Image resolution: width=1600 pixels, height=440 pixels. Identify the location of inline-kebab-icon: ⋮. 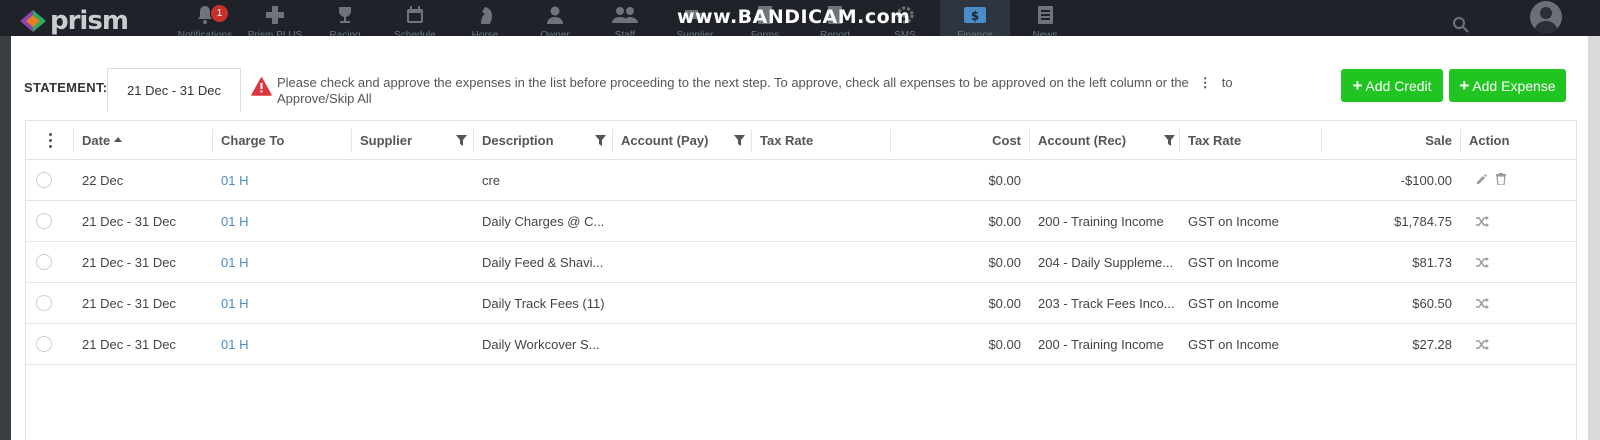
(1205, 82).